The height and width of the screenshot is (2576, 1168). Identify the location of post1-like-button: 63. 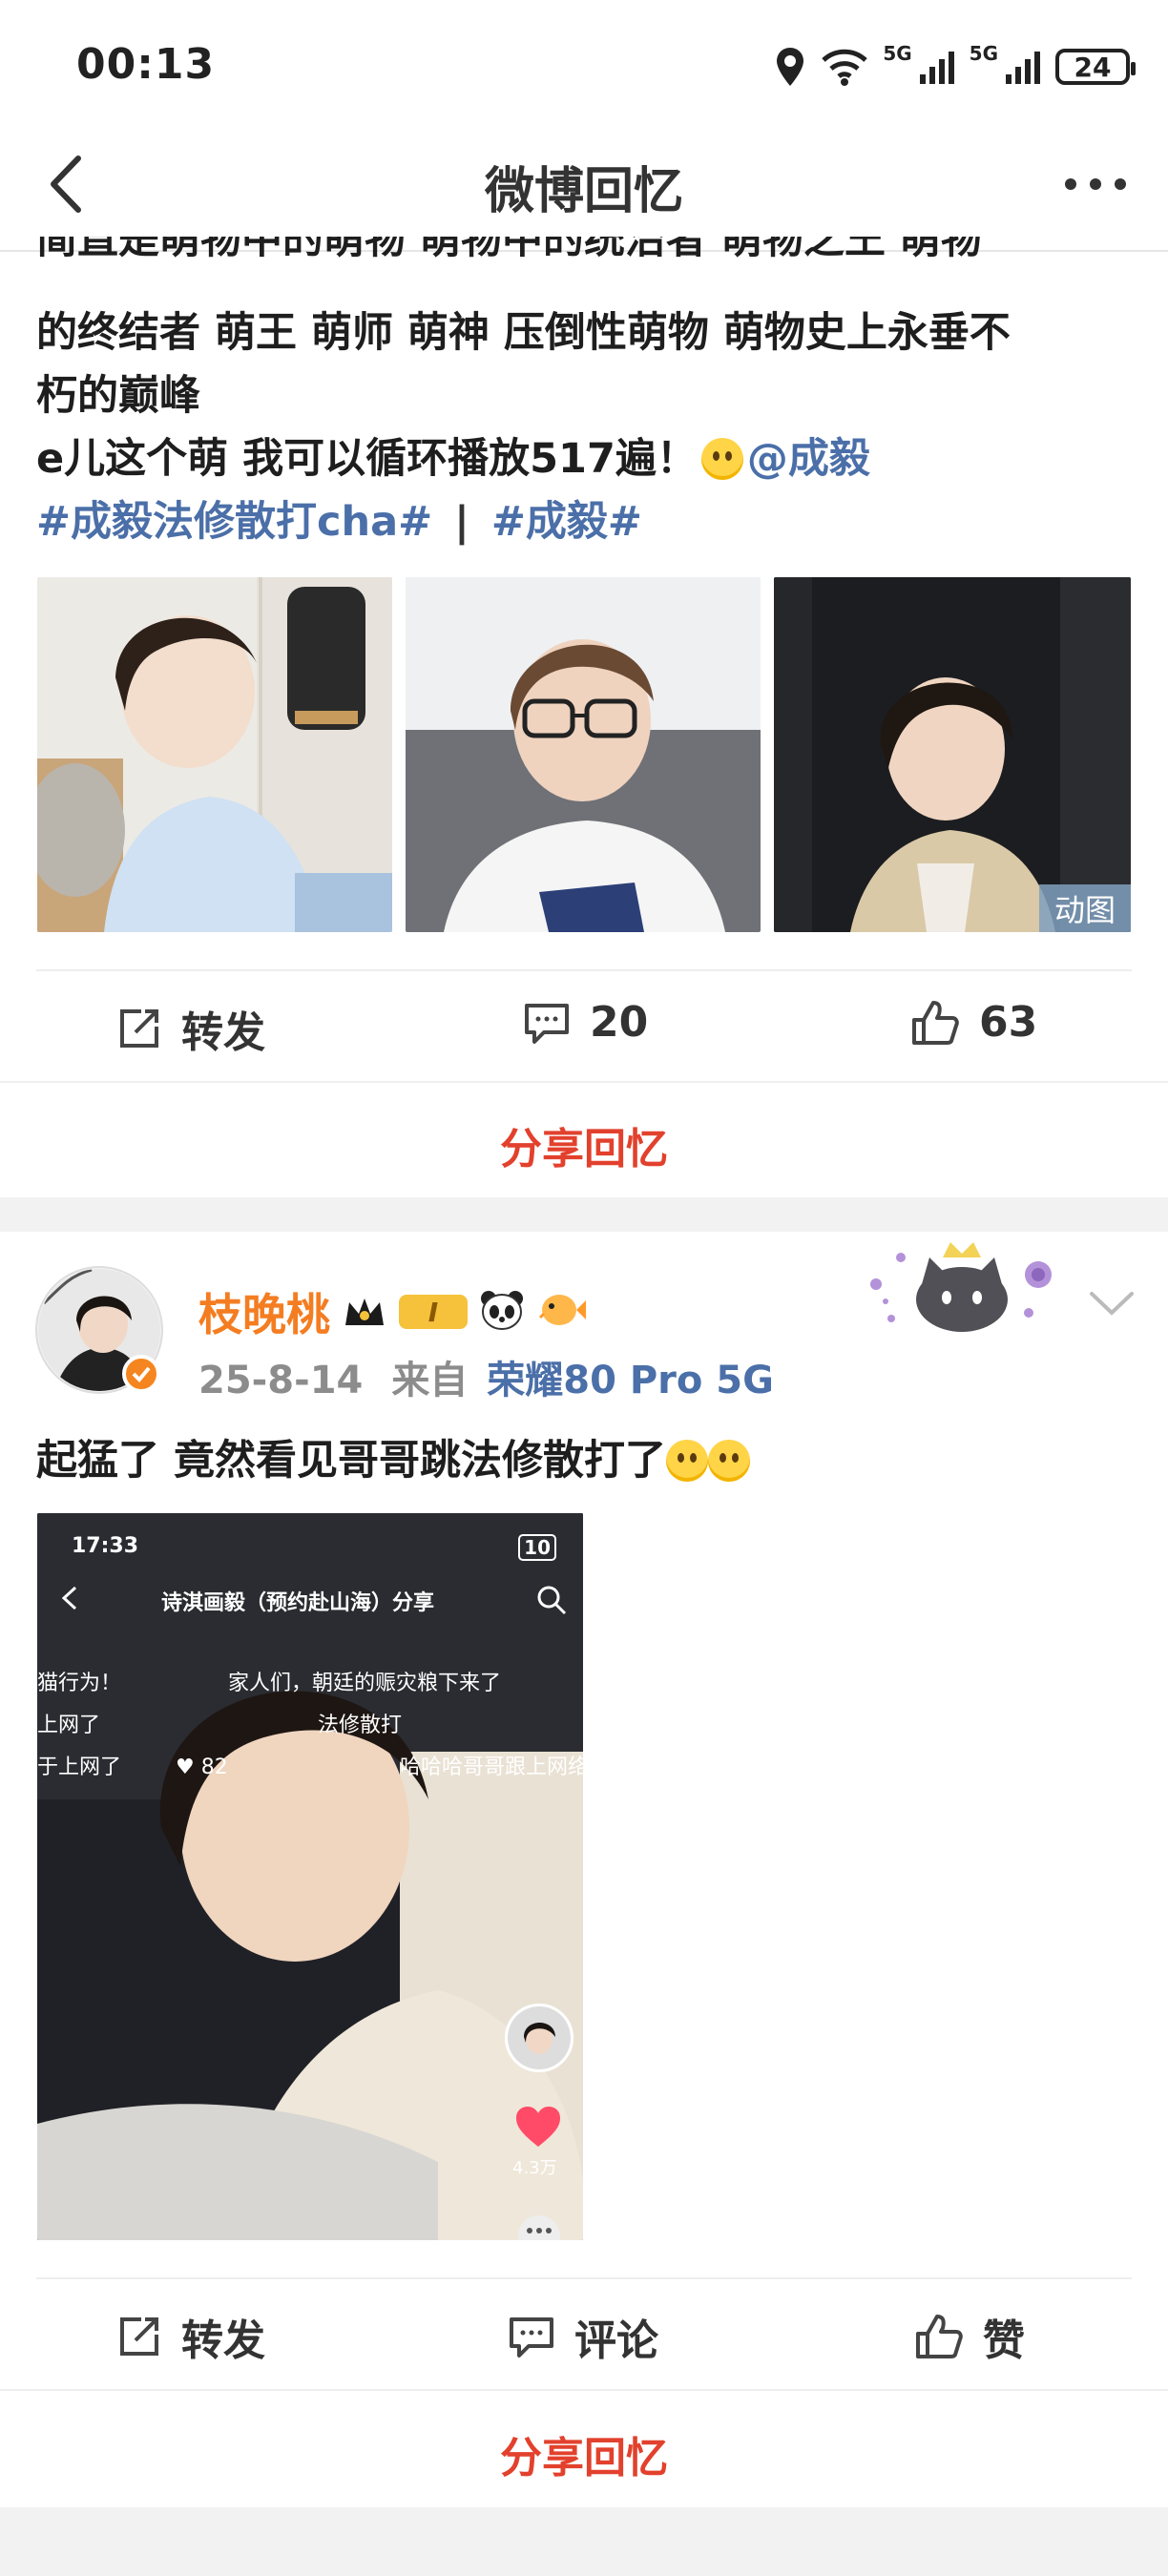
(973, 1022).